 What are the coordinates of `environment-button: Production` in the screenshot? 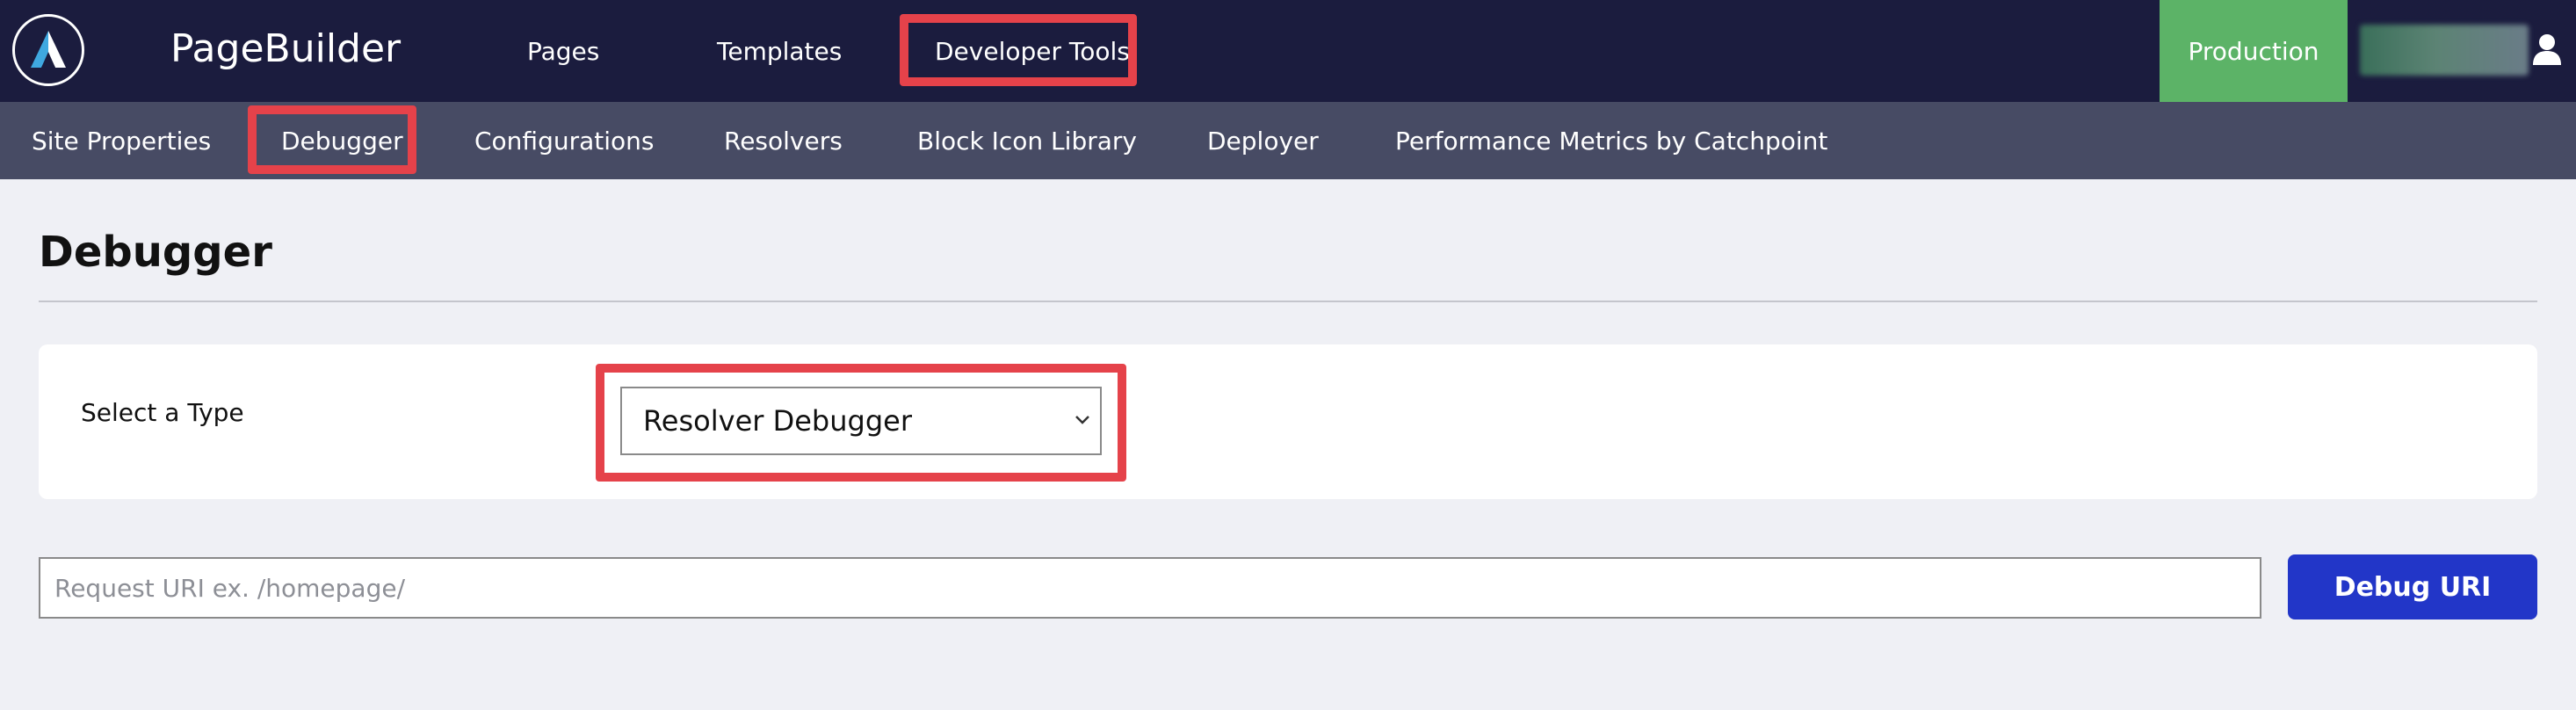 It's located at (2254, 51).